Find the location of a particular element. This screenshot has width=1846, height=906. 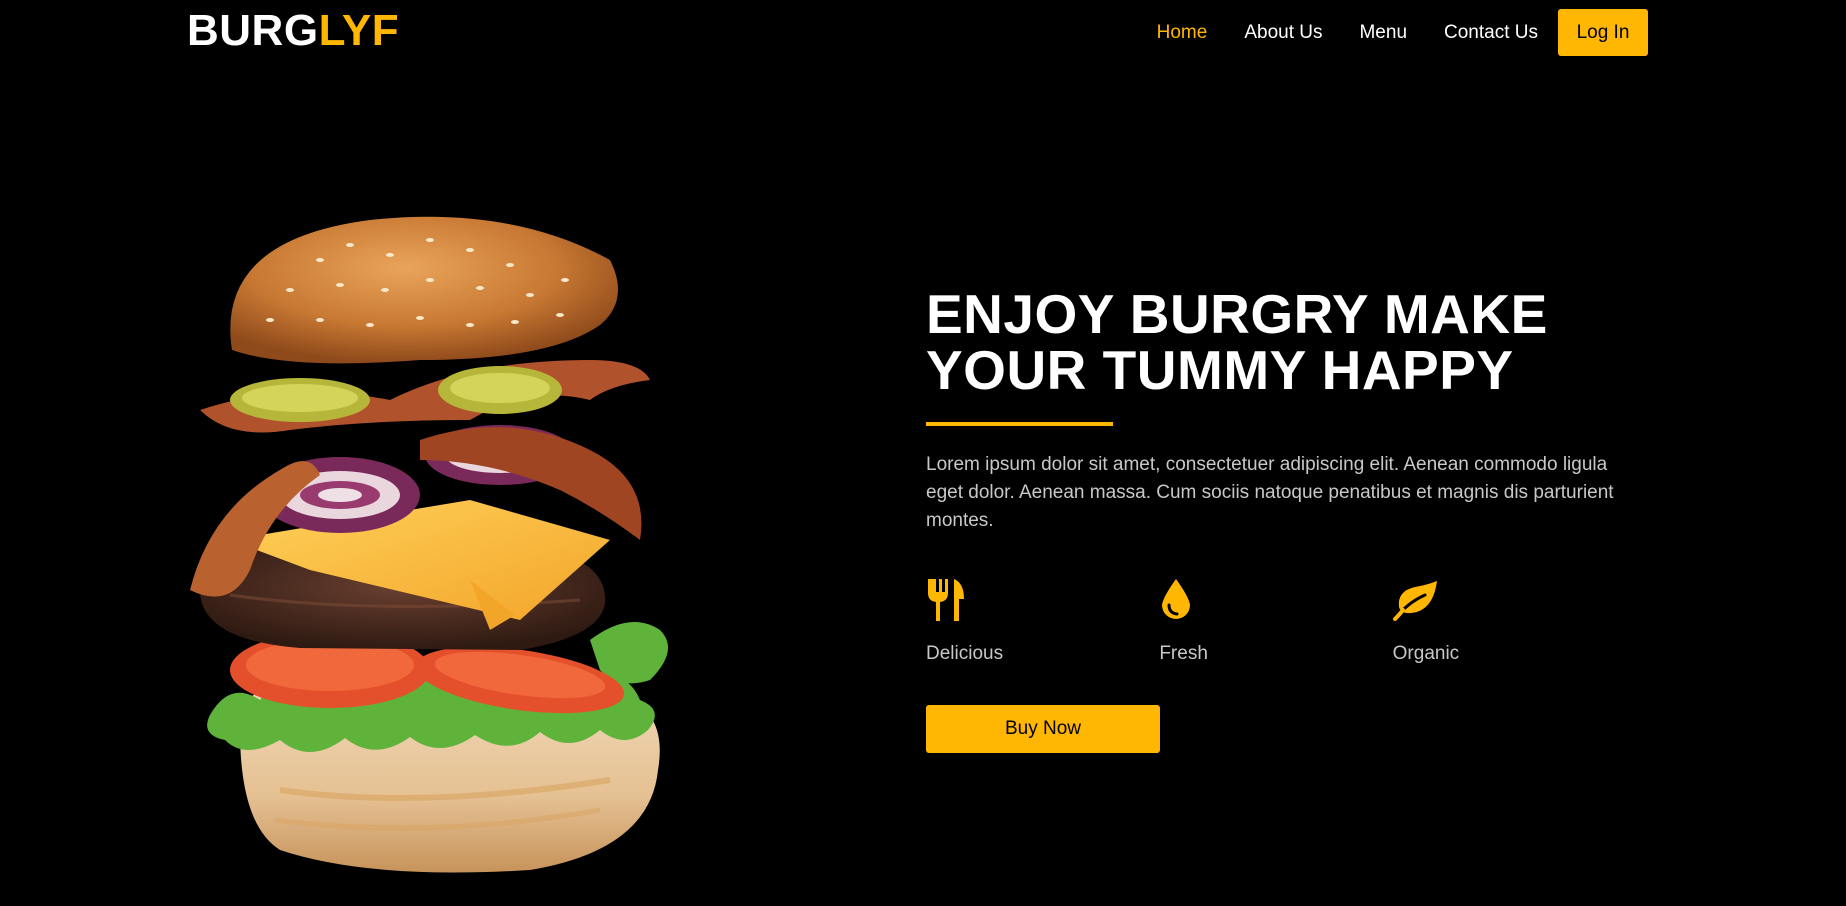

brand-logo: BURGLYF is located at coordinates (293, 31).